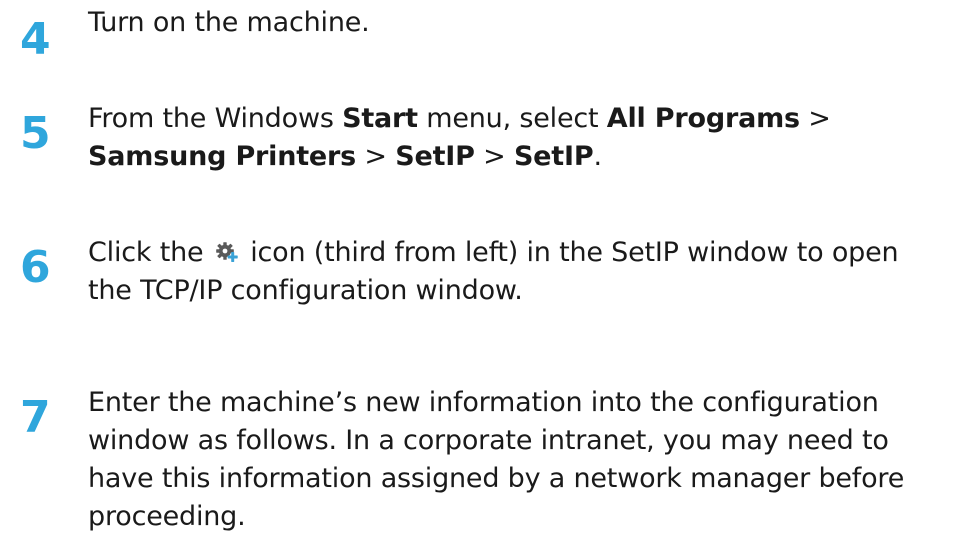 This screenshot has height=554, width=980. What do you see at coordinates (167, 516) in the screenshot?
I see `text-line: proceeding.` at bounding box center [167, 516].